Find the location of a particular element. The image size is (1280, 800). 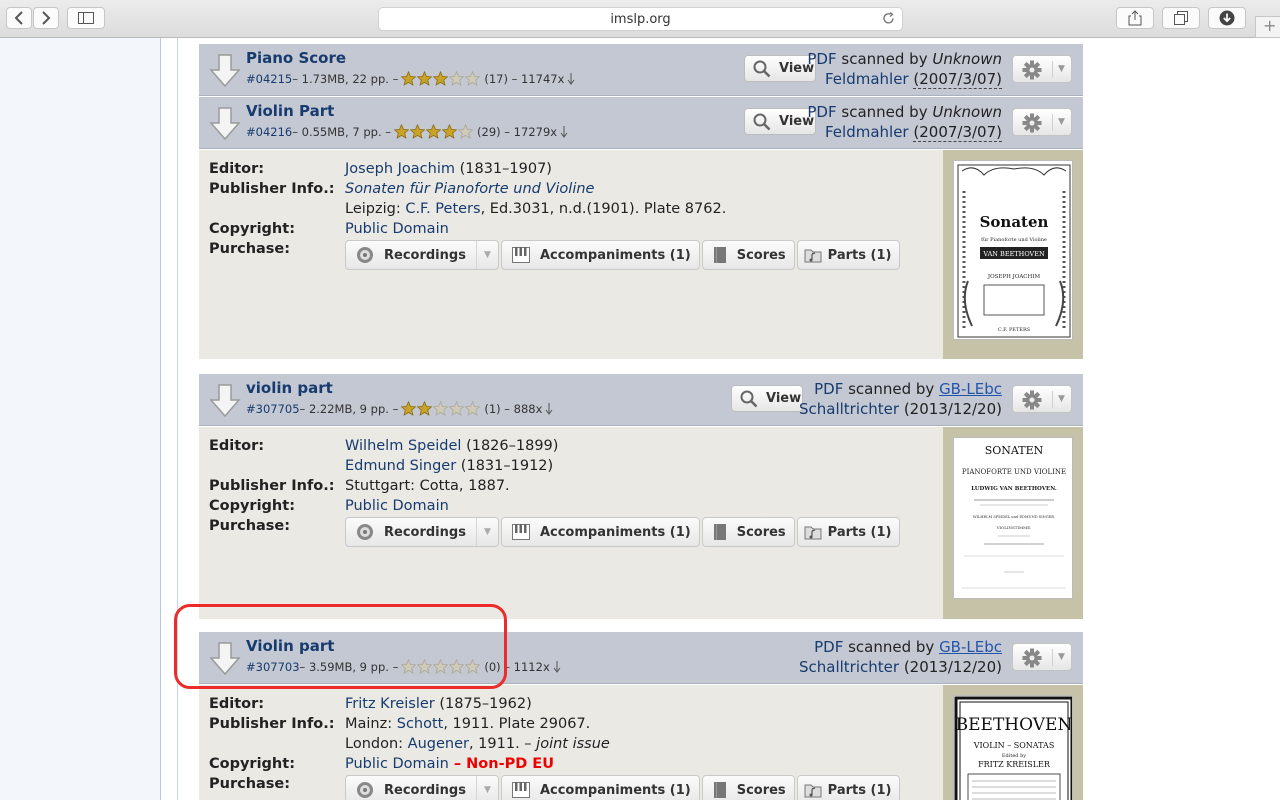

publisher-link: C.F. Peters is located at coordinates (442, 209).